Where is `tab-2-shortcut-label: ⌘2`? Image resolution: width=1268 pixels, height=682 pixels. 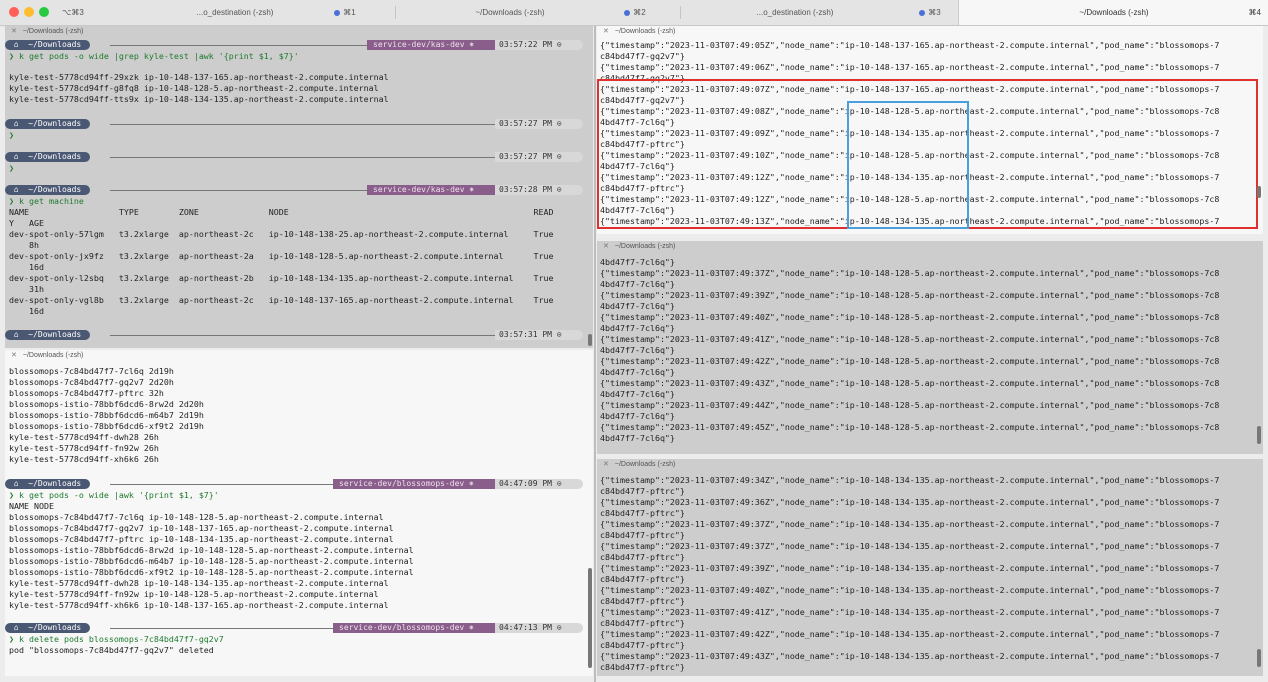 tab-2-shortcut-label: ⌘2 is located at coordinates (639, 12).